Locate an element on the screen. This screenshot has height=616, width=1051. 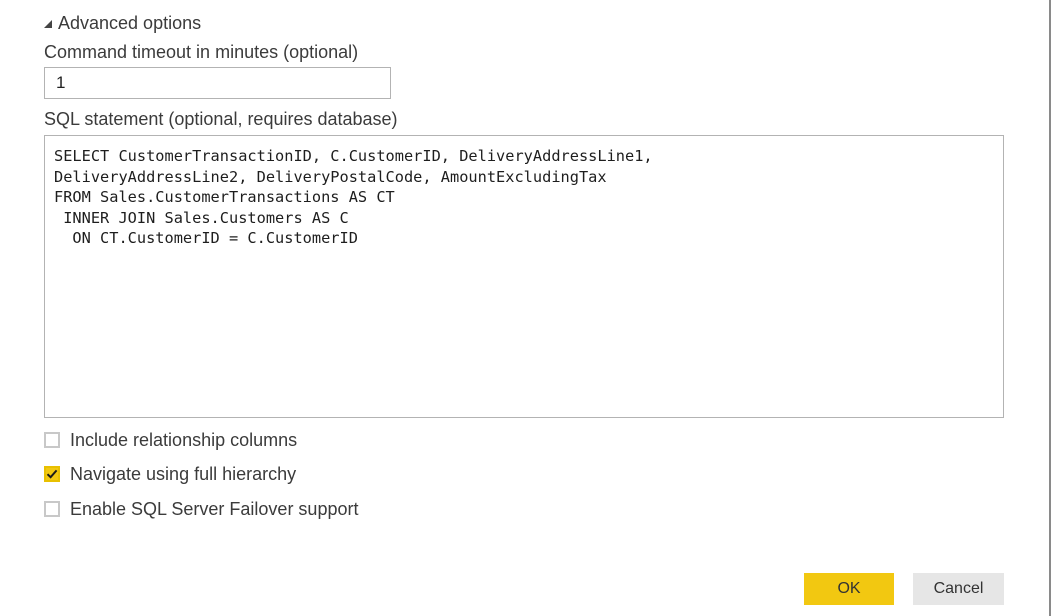
include-relationship-label: Include relationship columns is located at coordinates (184, 439).